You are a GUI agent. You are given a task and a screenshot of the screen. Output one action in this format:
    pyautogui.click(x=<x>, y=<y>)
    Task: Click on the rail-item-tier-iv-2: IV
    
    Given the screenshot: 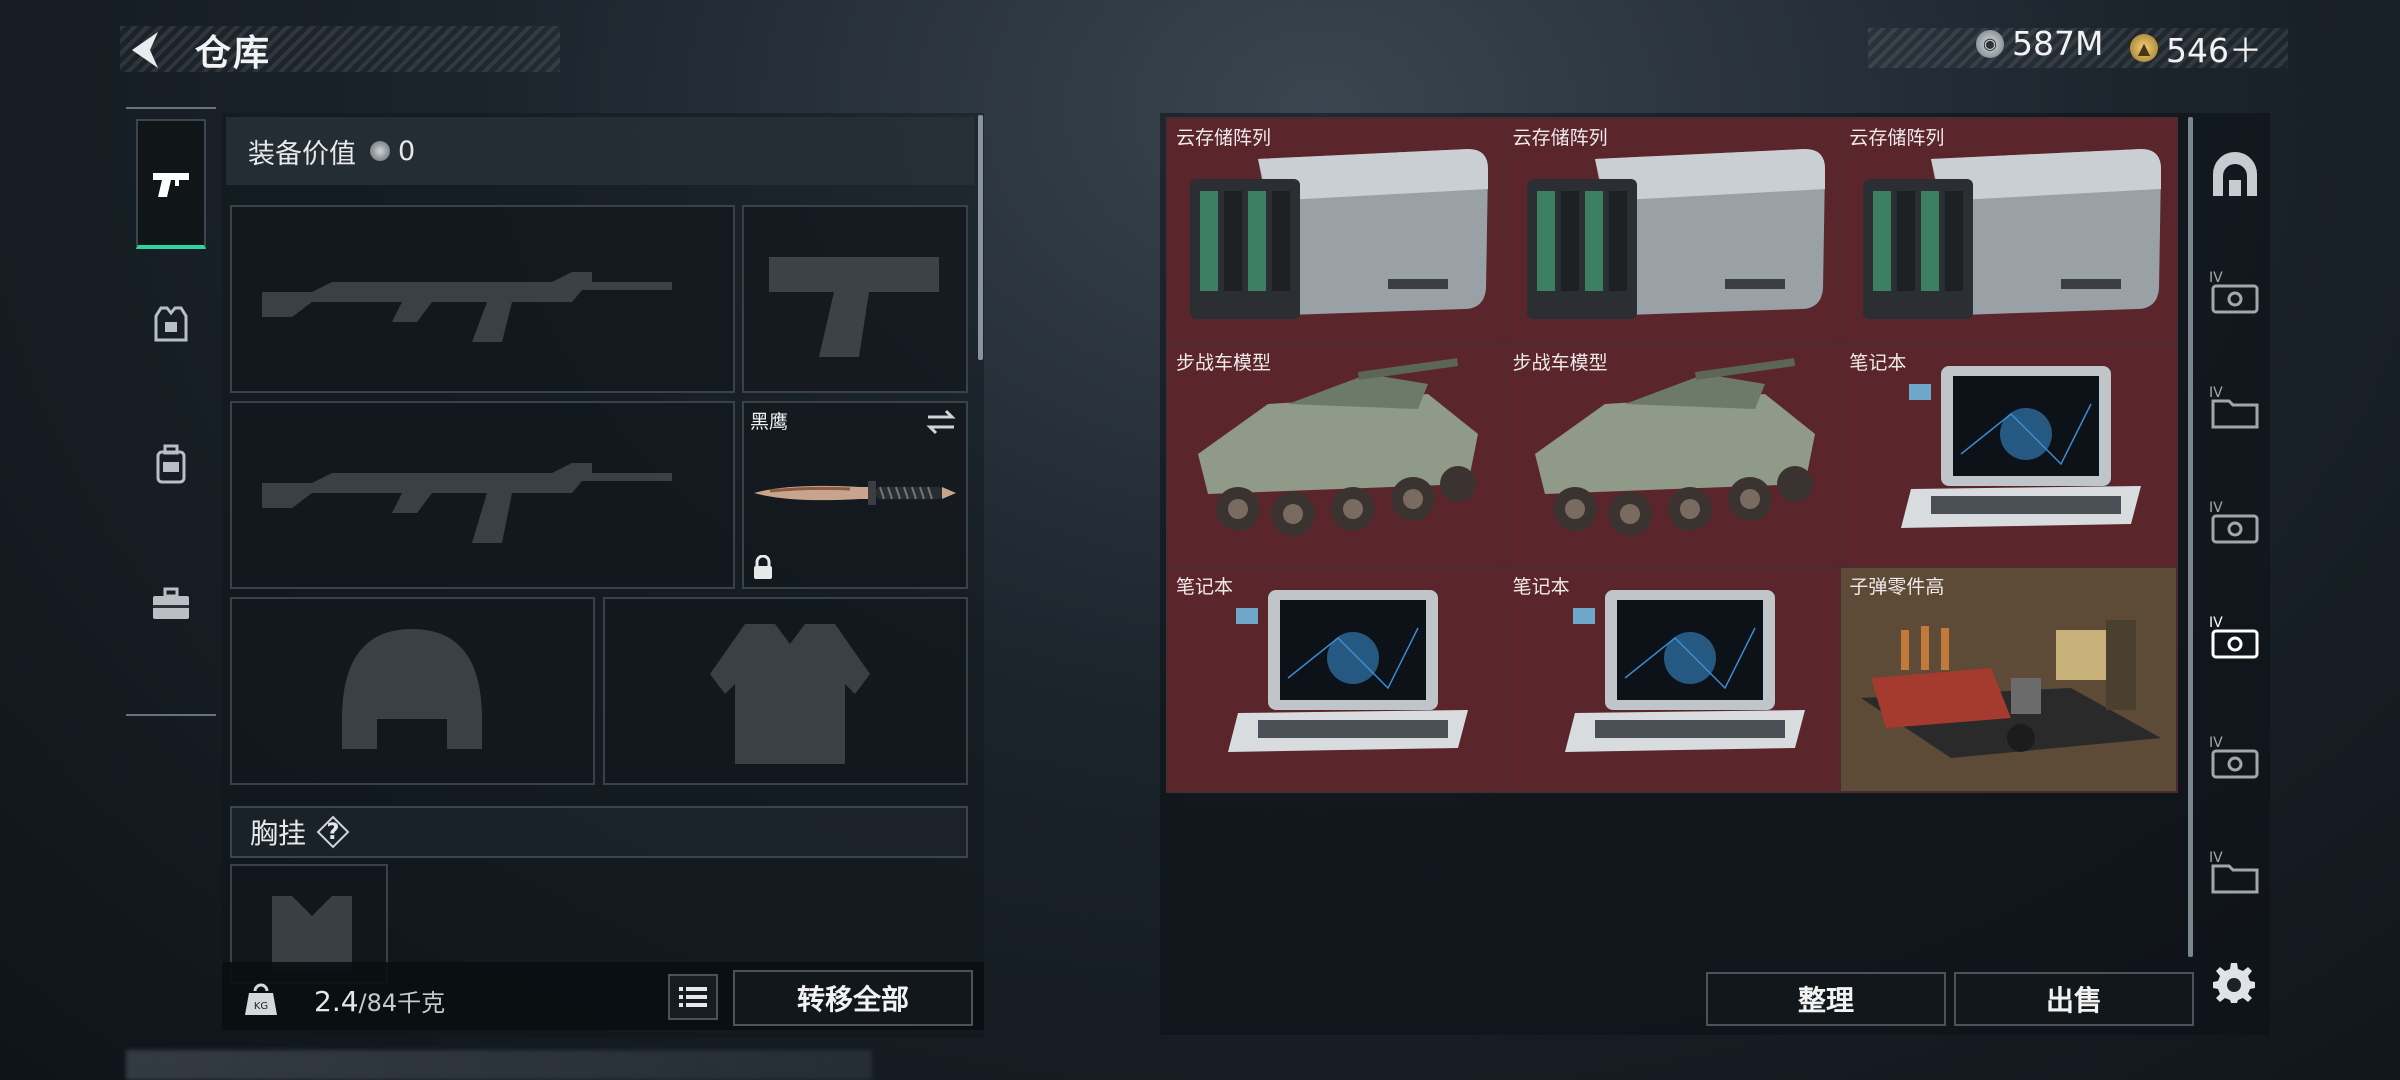 What is the action you would take?
    pyautogui.click(x=2235, y=408)
    